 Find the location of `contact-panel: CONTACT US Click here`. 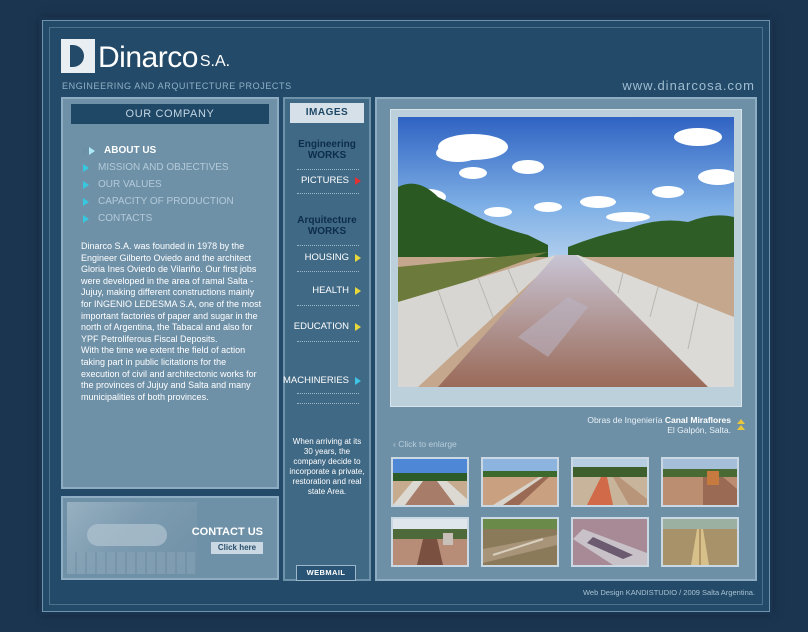

contact-panel: CONTACT US Click here is located at coordinates (170, 538).